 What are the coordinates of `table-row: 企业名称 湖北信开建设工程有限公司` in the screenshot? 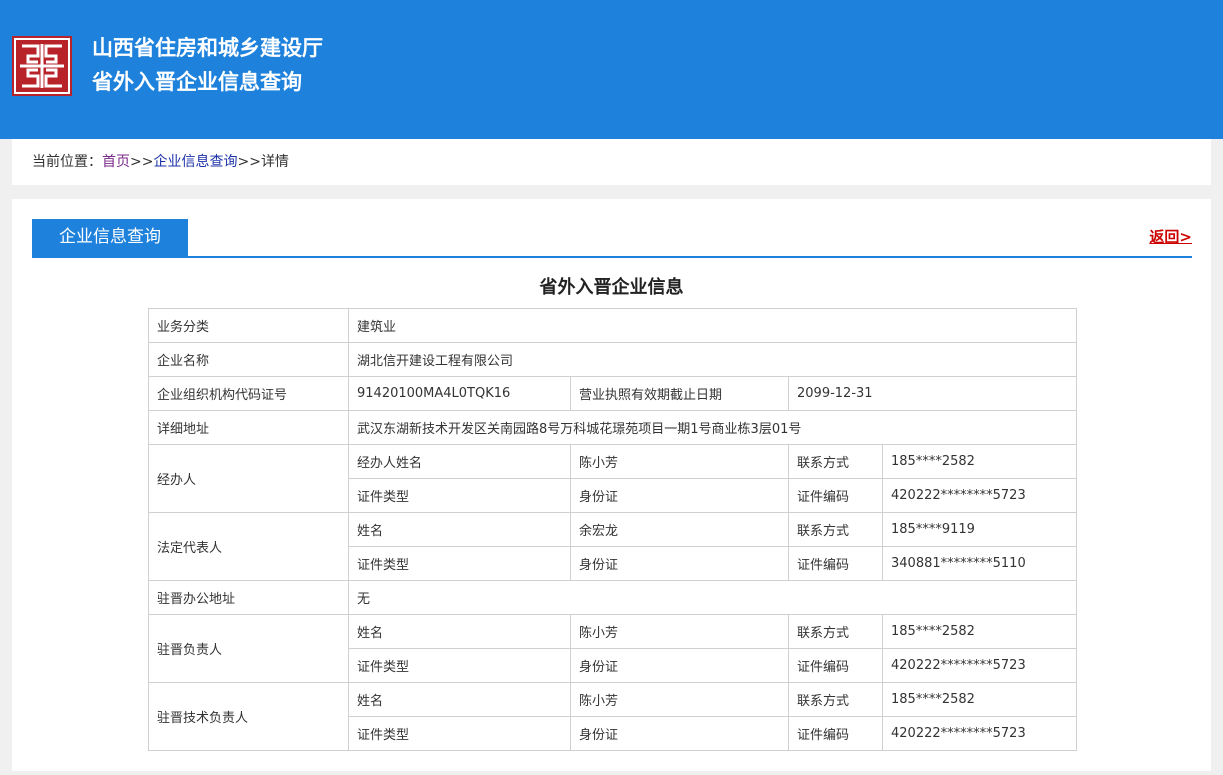 It's located at (613, 359).